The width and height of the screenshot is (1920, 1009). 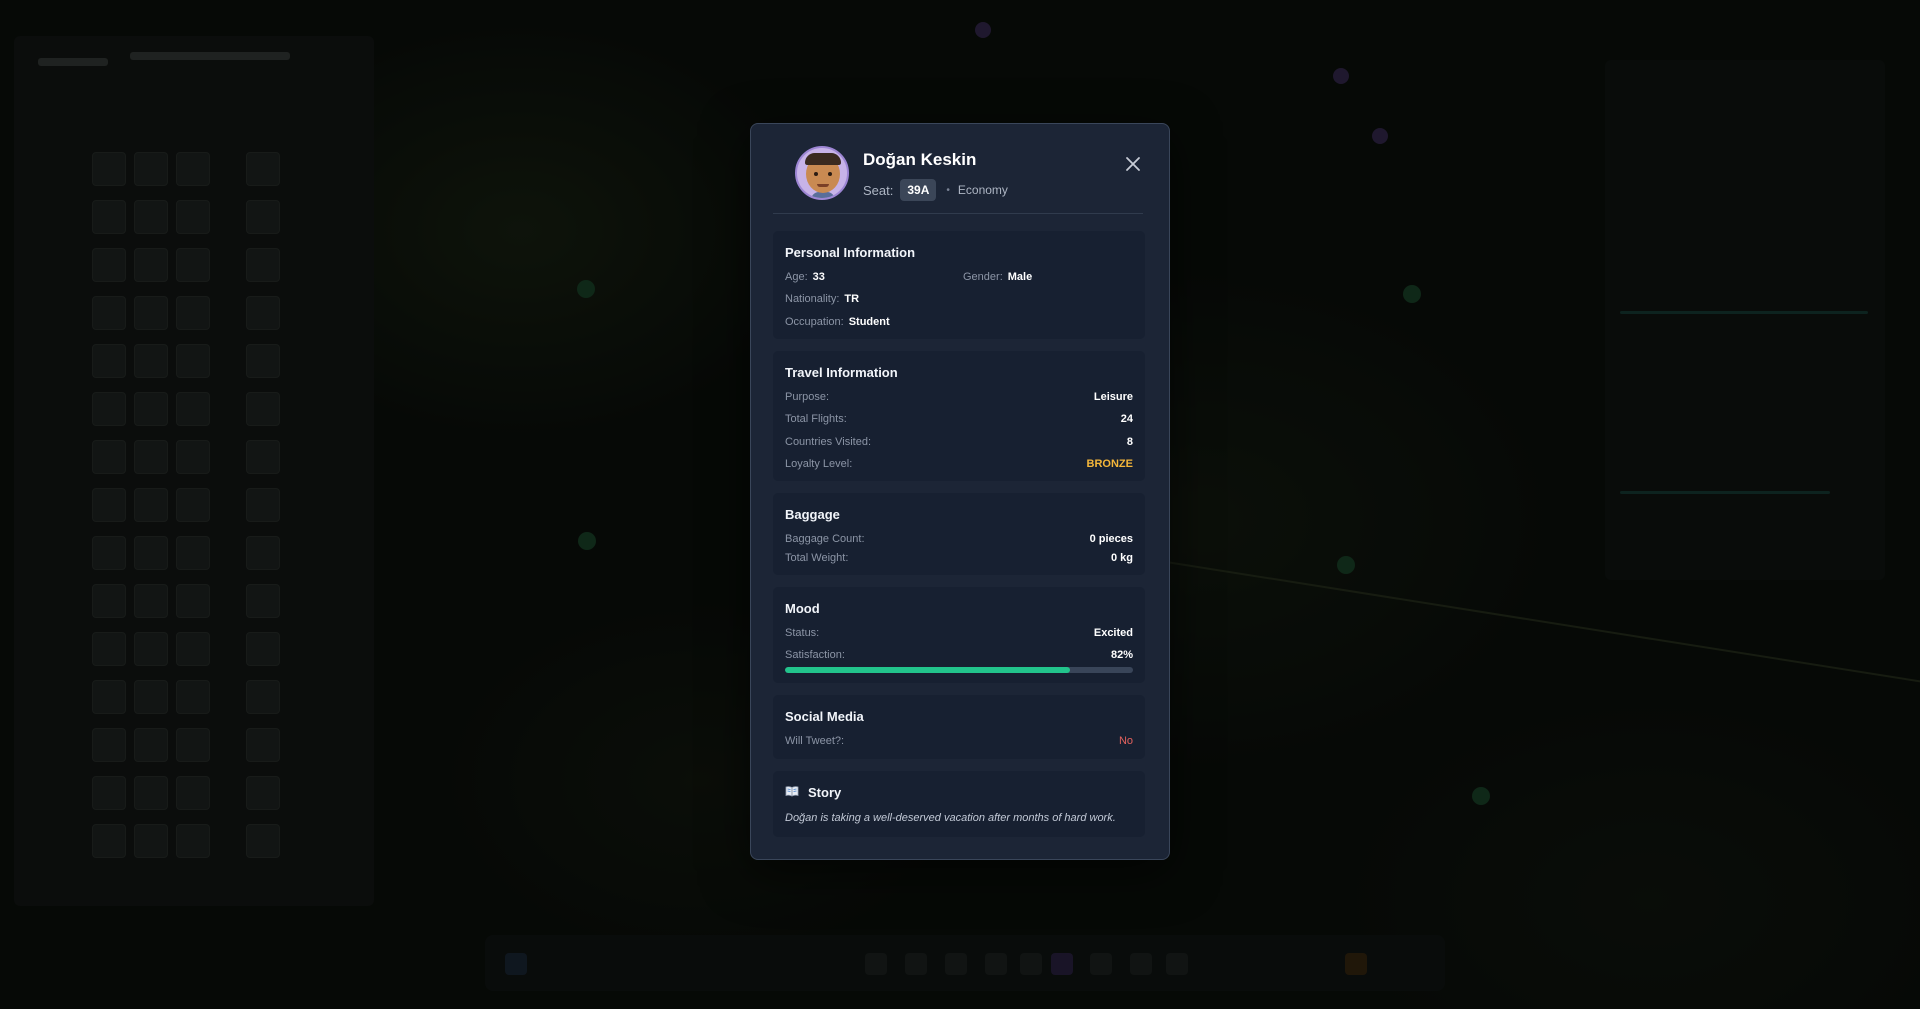 I want to click on seat-info: Seat: 39A • Economy, so click(x=935, y=190).